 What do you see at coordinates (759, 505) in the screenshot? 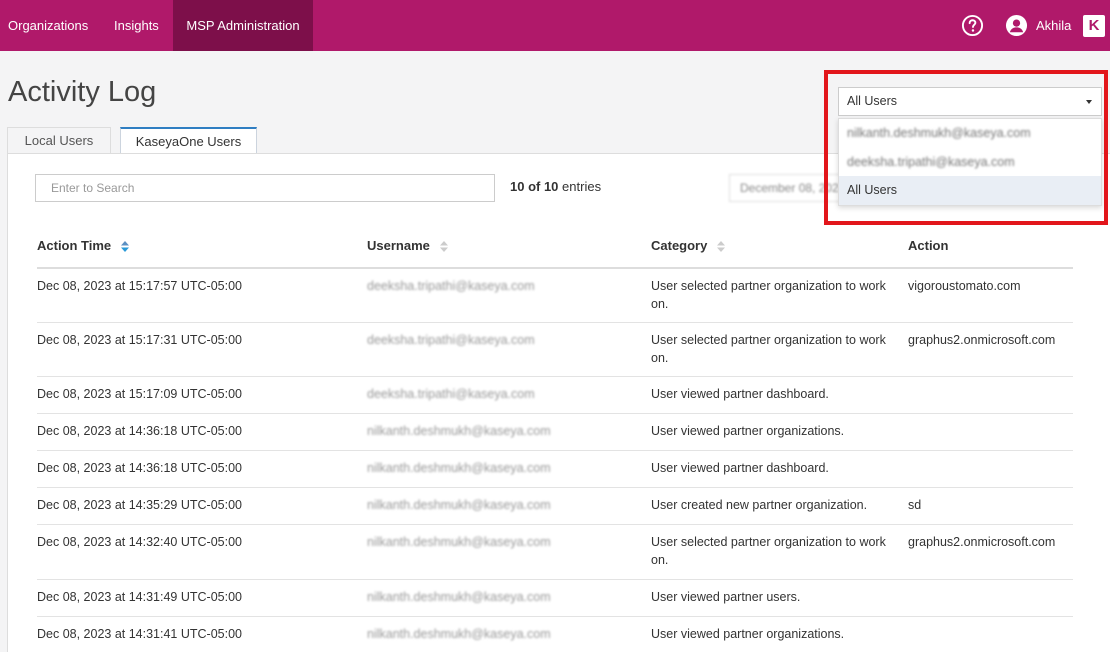
I see `cell-category: User created new partner organization.` at bounding box center [759, 505].